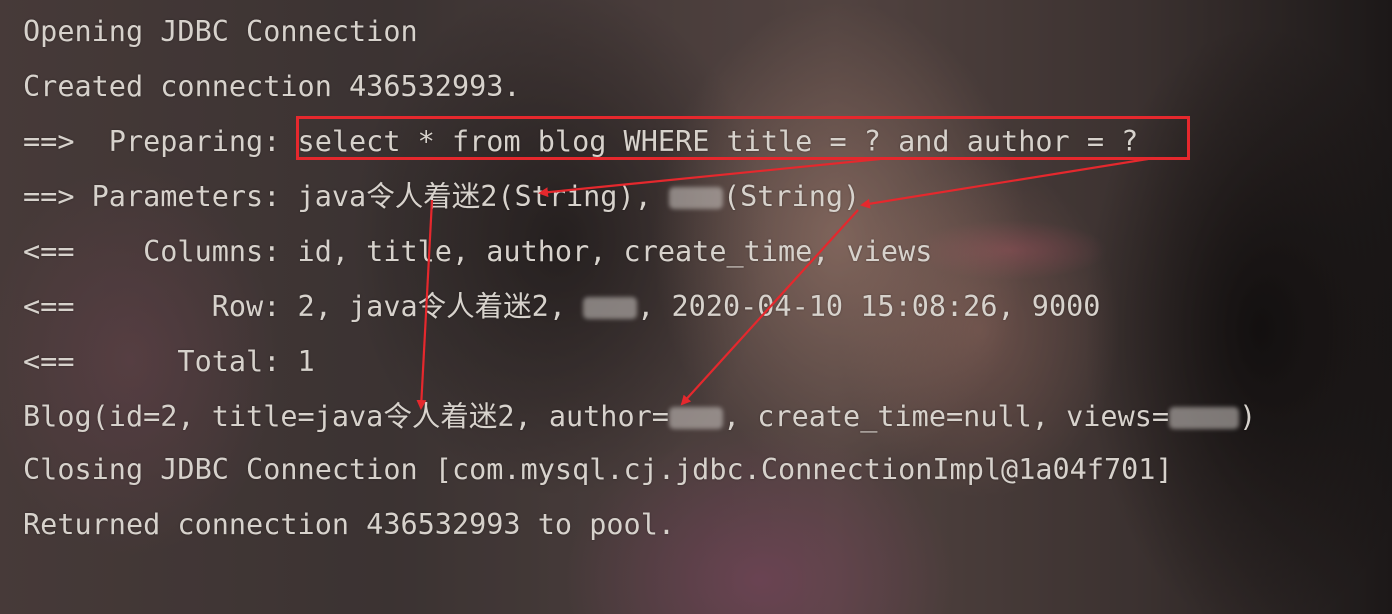  What do you see at coordinates (1004, 183) in the screenshot?
I see `arrow-author-param` at bounding box center [1004, 183].